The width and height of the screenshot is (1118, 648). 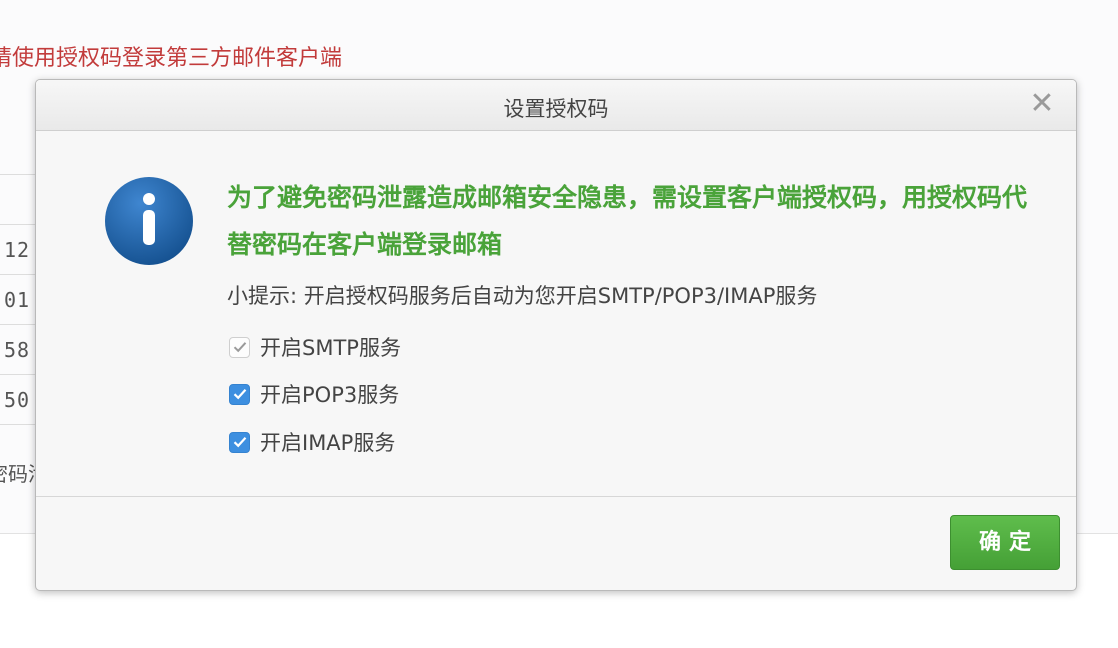 I want to click on pop3-service-option: 开启POP3服务, so click(x=314, y=394).